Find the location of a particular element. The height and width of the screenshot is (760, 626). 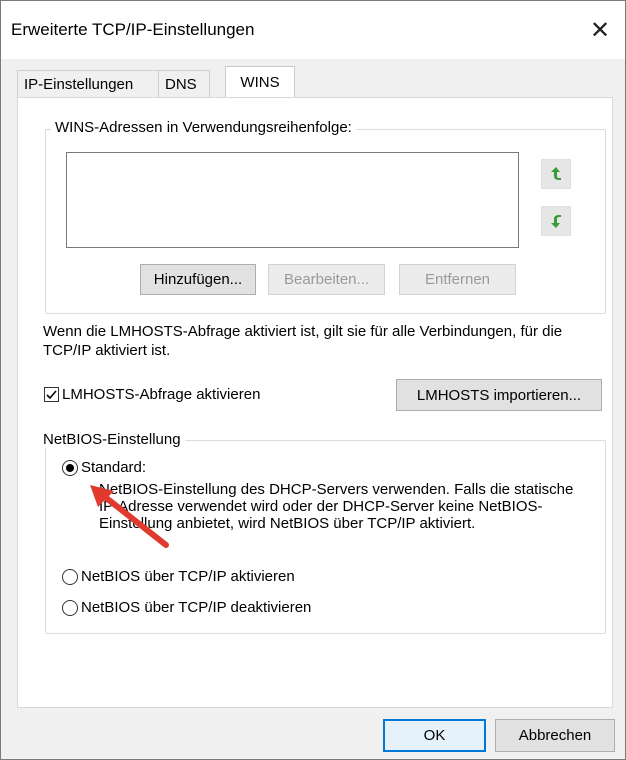

ok-button-label: OK is located at coordinates (434, 735).